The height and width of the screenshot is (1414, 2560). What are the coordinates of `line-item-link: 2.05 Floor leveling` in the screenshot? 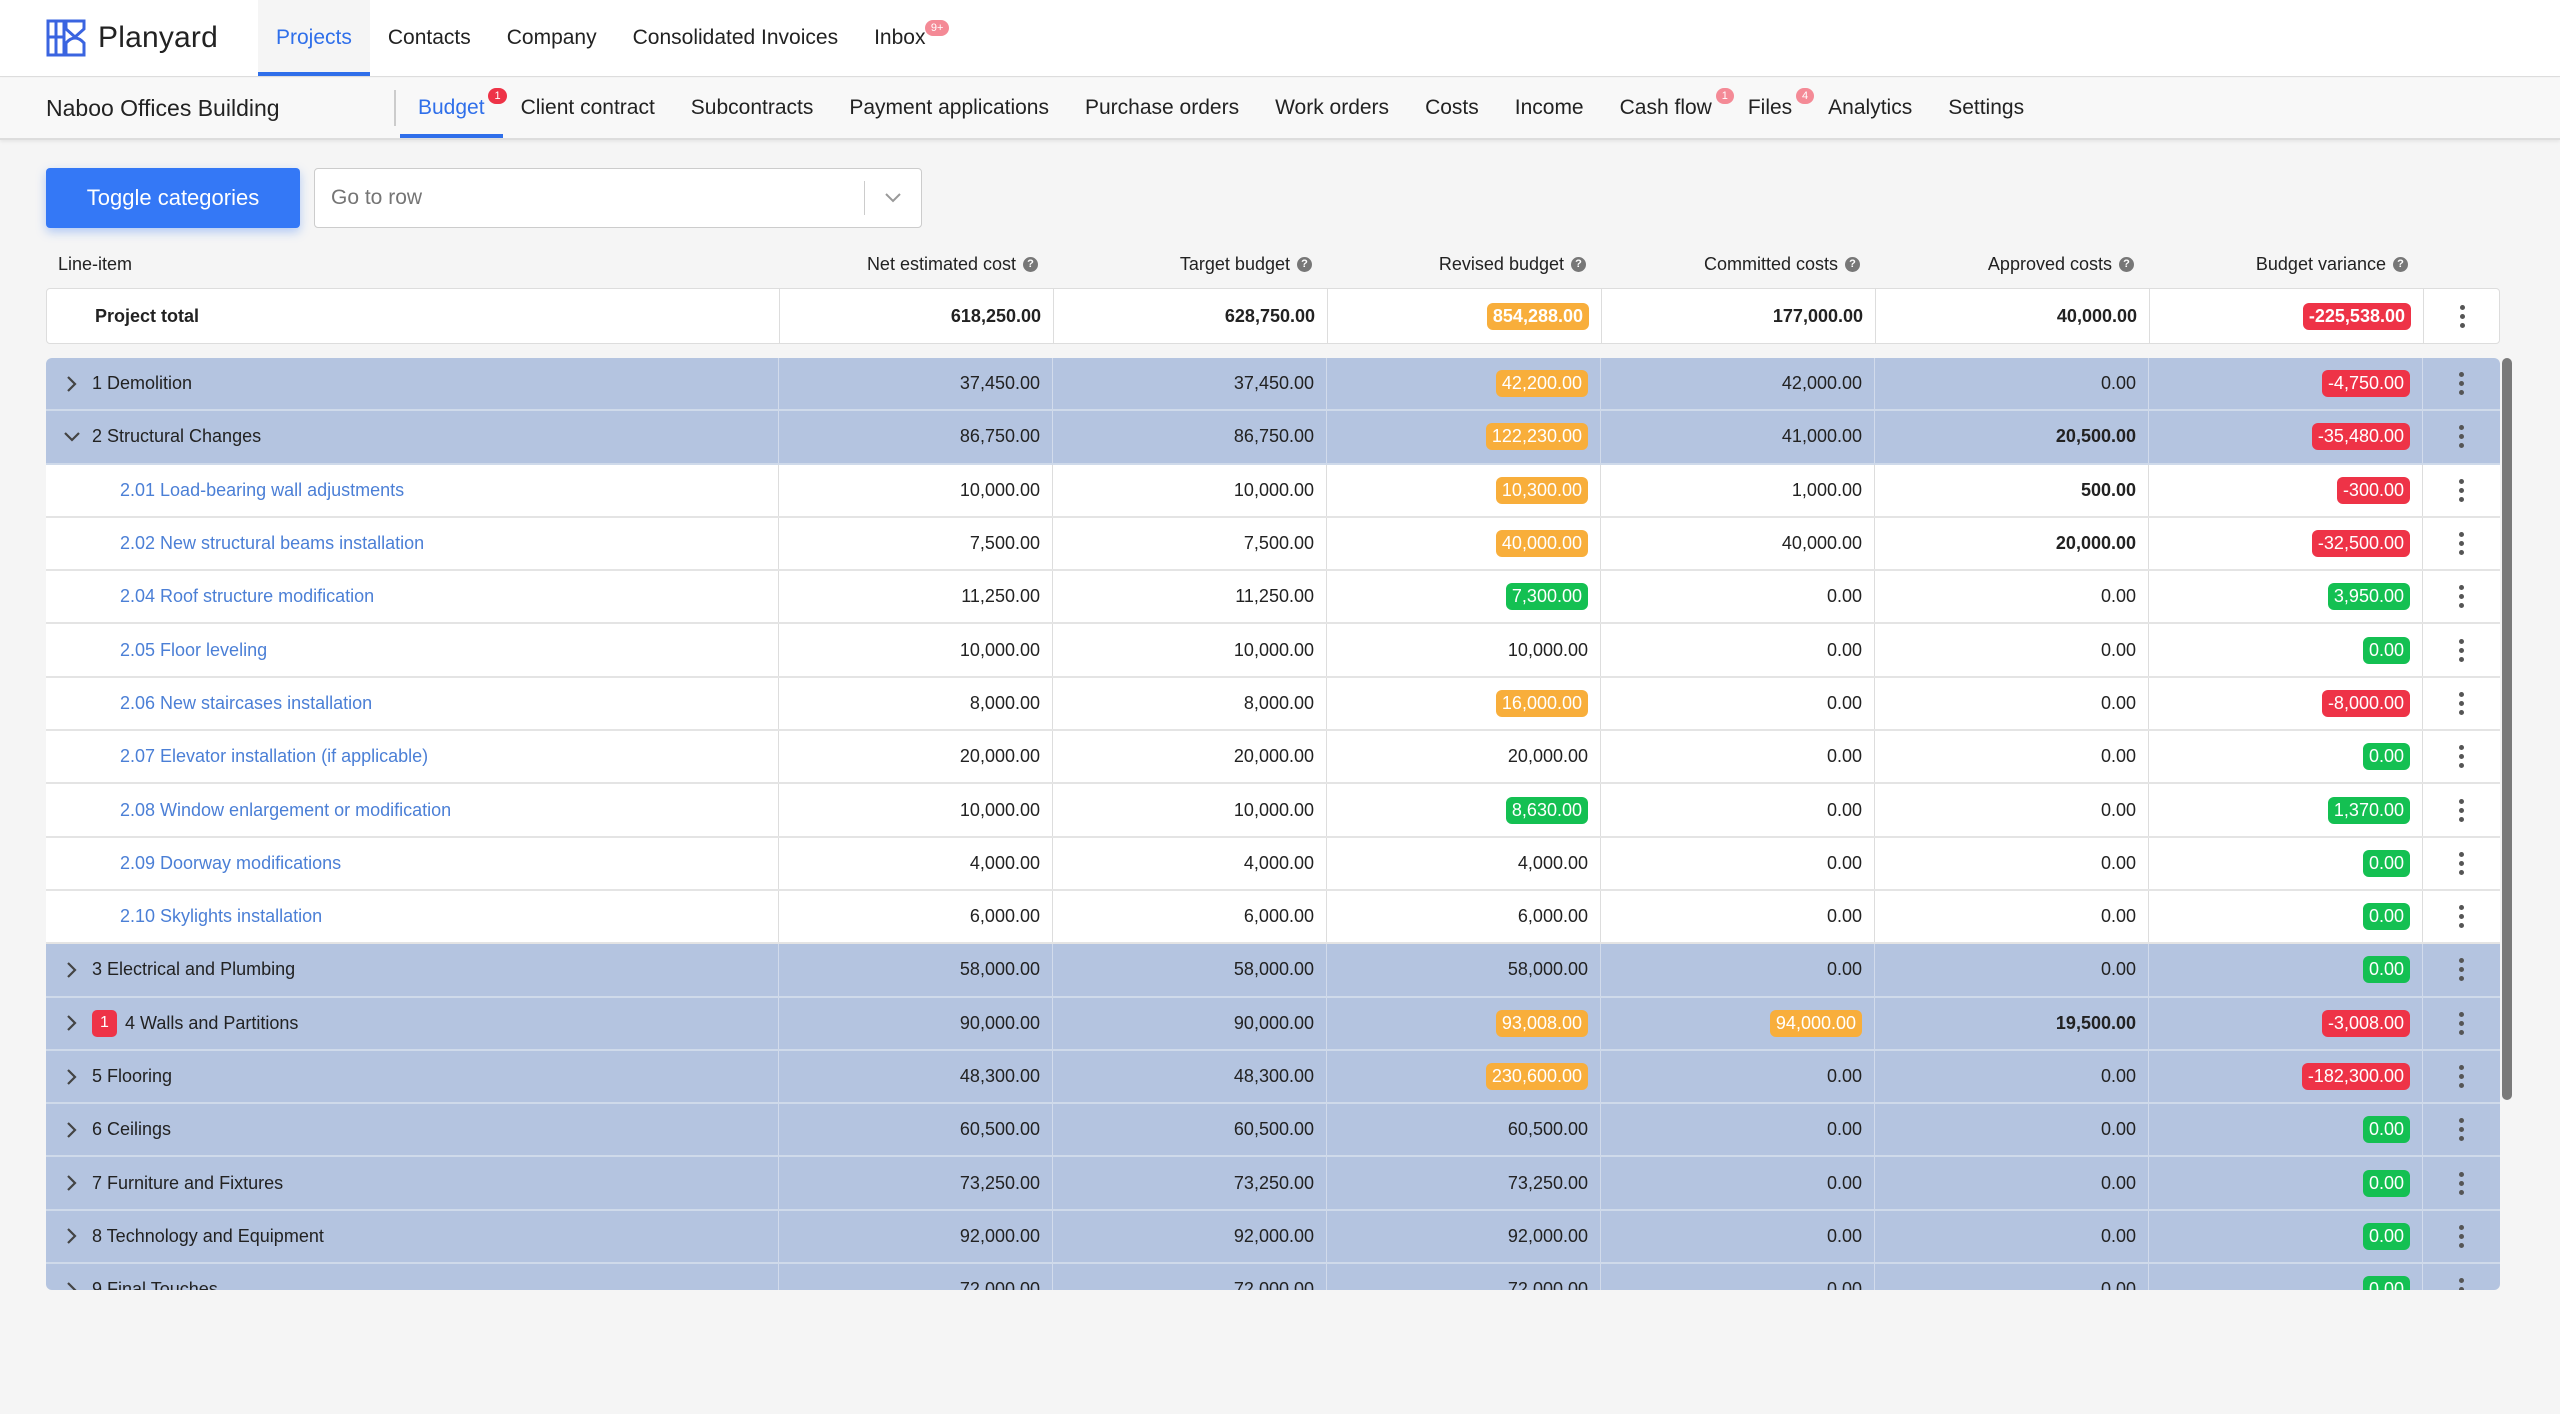 It's located at (193, 650).